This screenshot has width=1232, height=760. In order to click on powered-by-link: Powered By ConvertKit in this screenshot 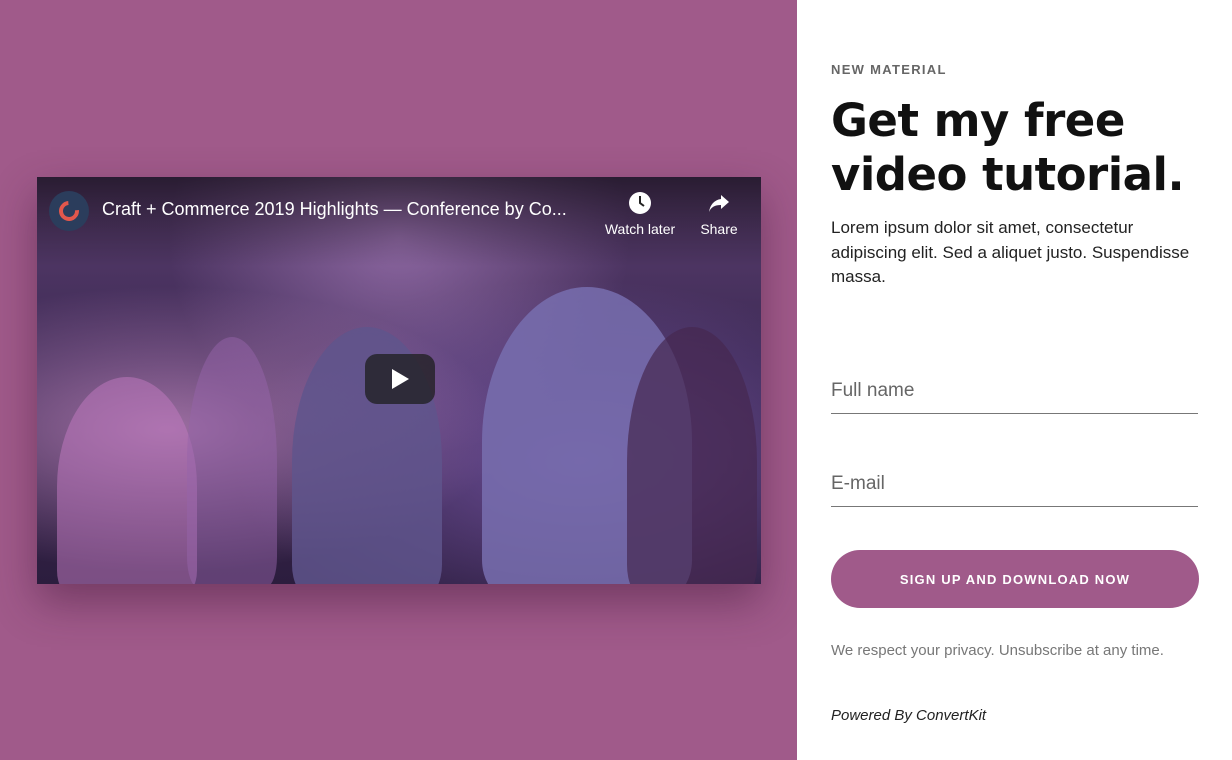, I will do `click(908, 715)`.